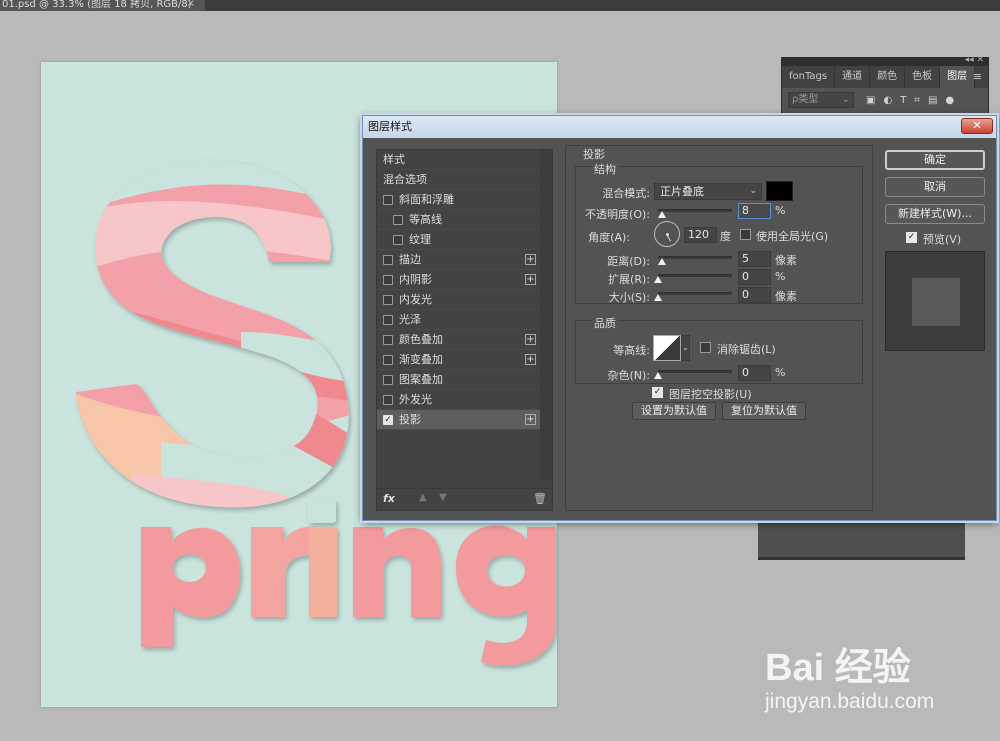 The width and height of the screenshot is (1000, 741). Describe the element at coordinates (458, 160) in the screenshot. I see `style-item-0: 样式` at that location.